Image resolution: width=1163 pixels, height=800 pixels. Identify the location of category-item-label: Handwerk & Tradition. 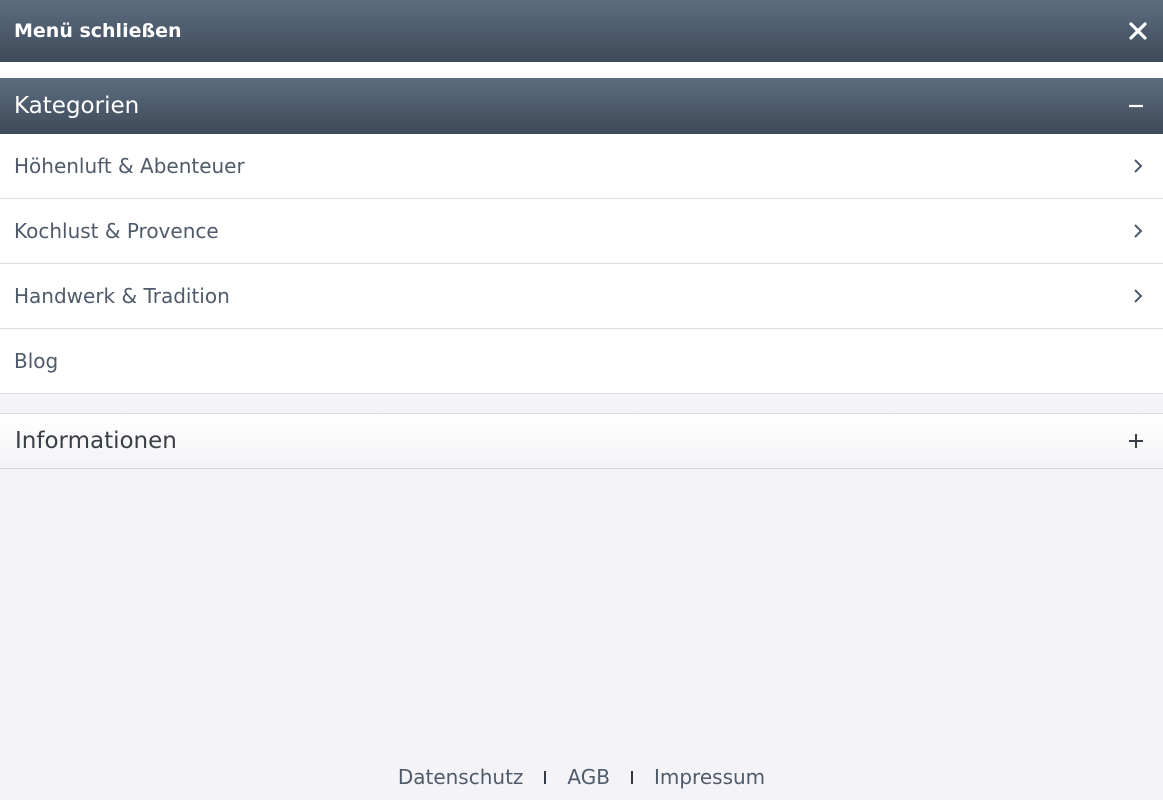
(122, 296).